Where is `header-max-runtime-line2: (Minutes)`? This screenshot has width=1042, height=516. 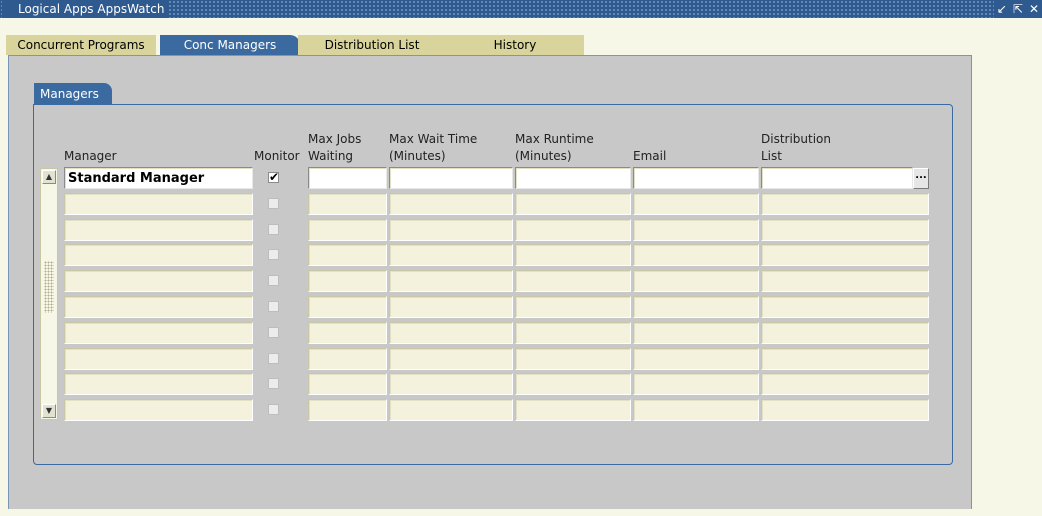
header-max-runtime-line2: (Minutes) is located at coordinates (543, 156).